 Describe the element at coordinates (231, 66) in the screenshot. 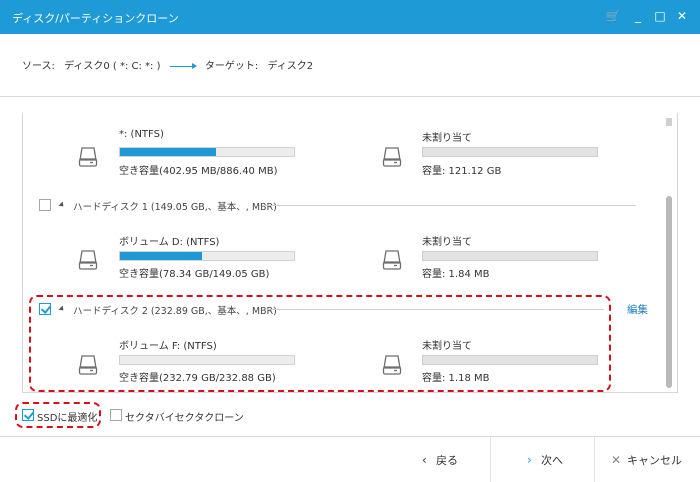

I see `target-label: ターゲット:` at that location.